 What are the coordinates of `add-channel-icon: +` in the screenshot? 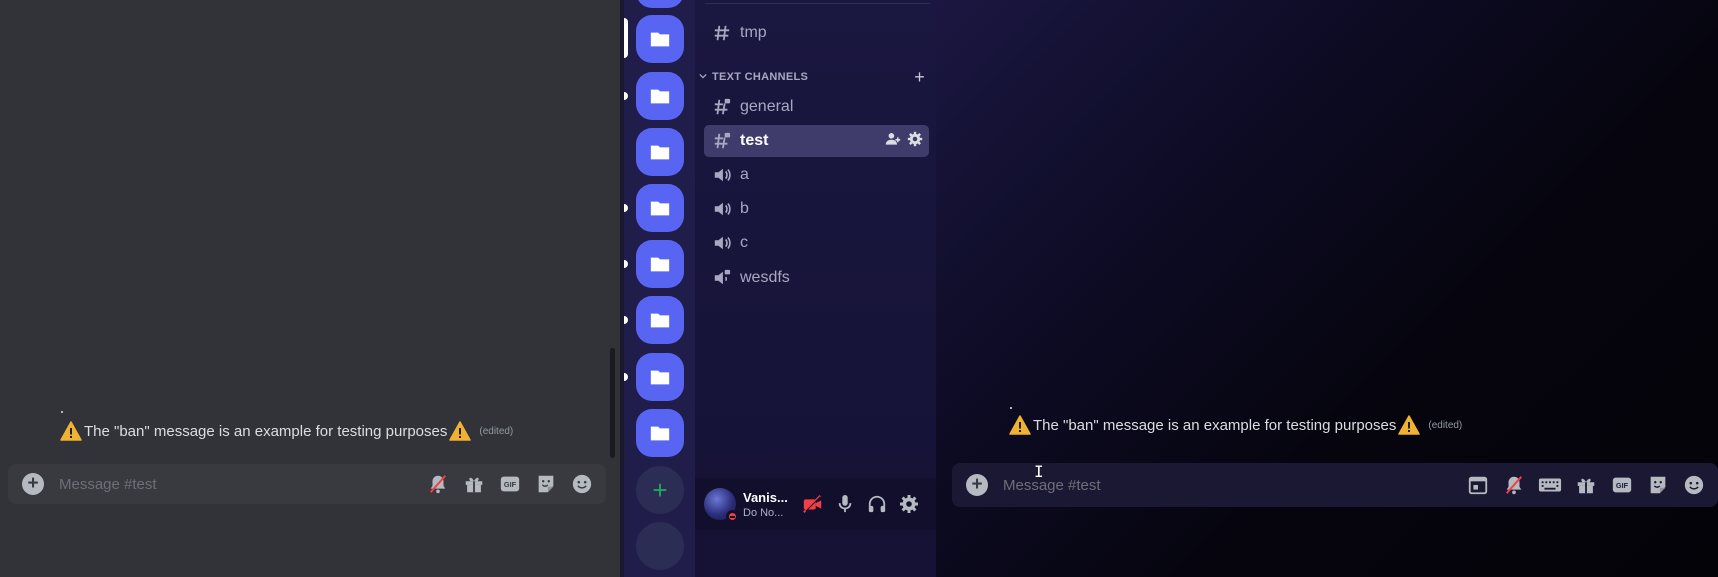 It's located at (919, 77).